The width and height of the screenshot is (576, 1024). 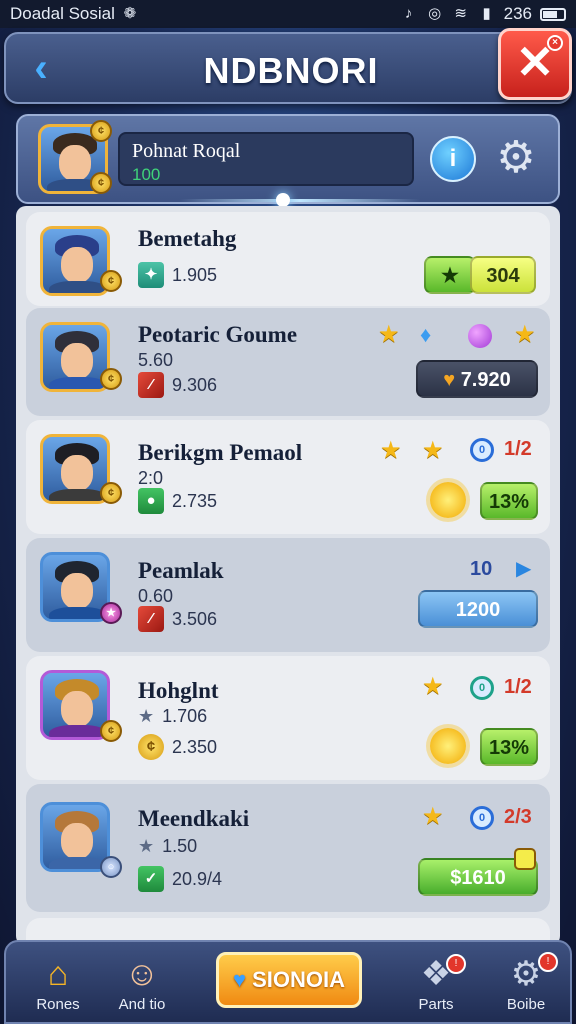 What do you see at coordinates (555, 43) in the screenshot?
I see `close-badge: ×` at bounding box center [555, 43].